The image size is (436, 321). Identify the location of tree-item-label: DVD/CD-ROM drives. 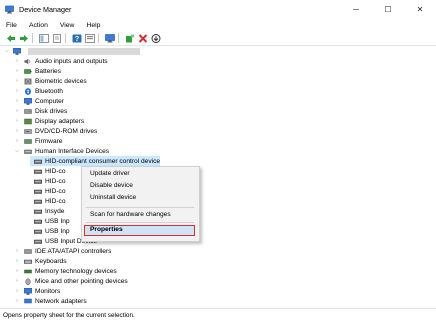
(66, 131).